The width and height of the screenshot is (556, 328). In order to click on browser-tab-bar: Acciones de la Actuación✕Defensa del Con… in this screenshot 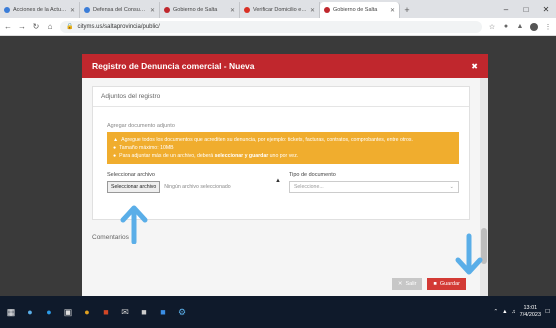, I will do `click(278, 9)`.